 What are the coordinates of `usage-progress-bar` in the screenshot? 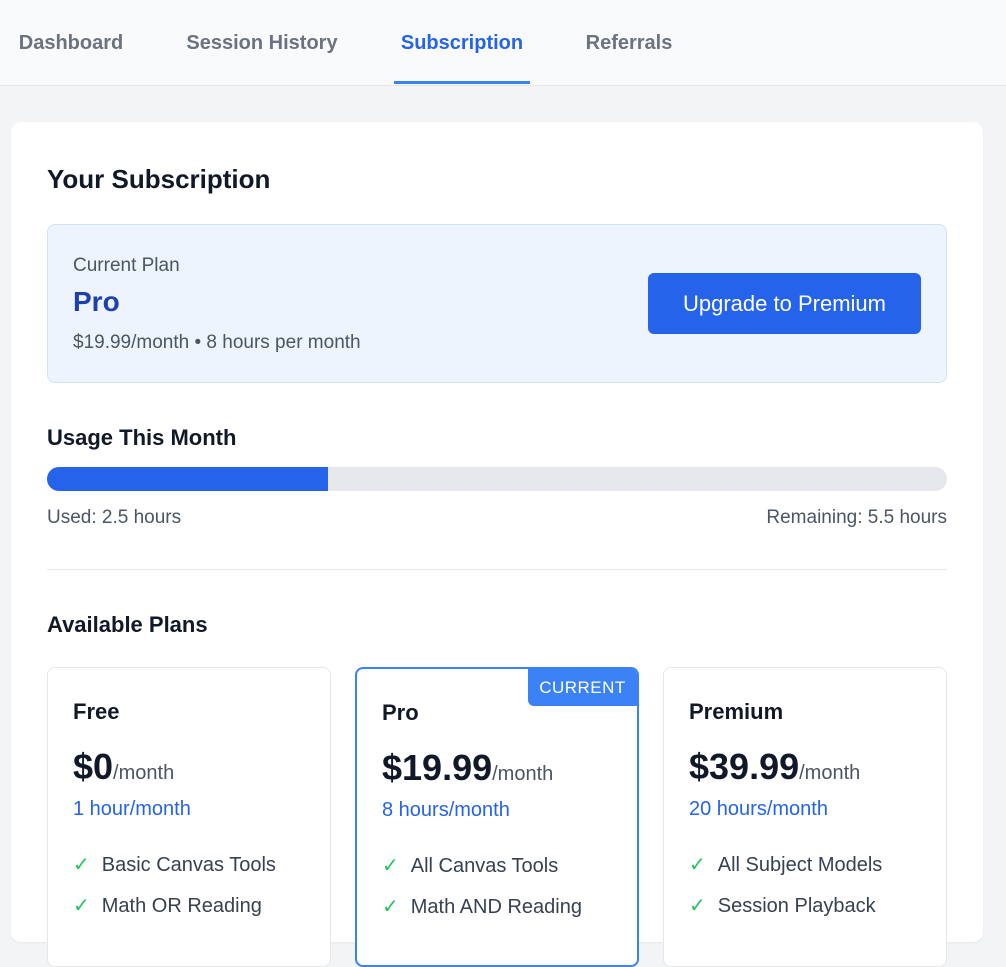 It's located at (497, 479).